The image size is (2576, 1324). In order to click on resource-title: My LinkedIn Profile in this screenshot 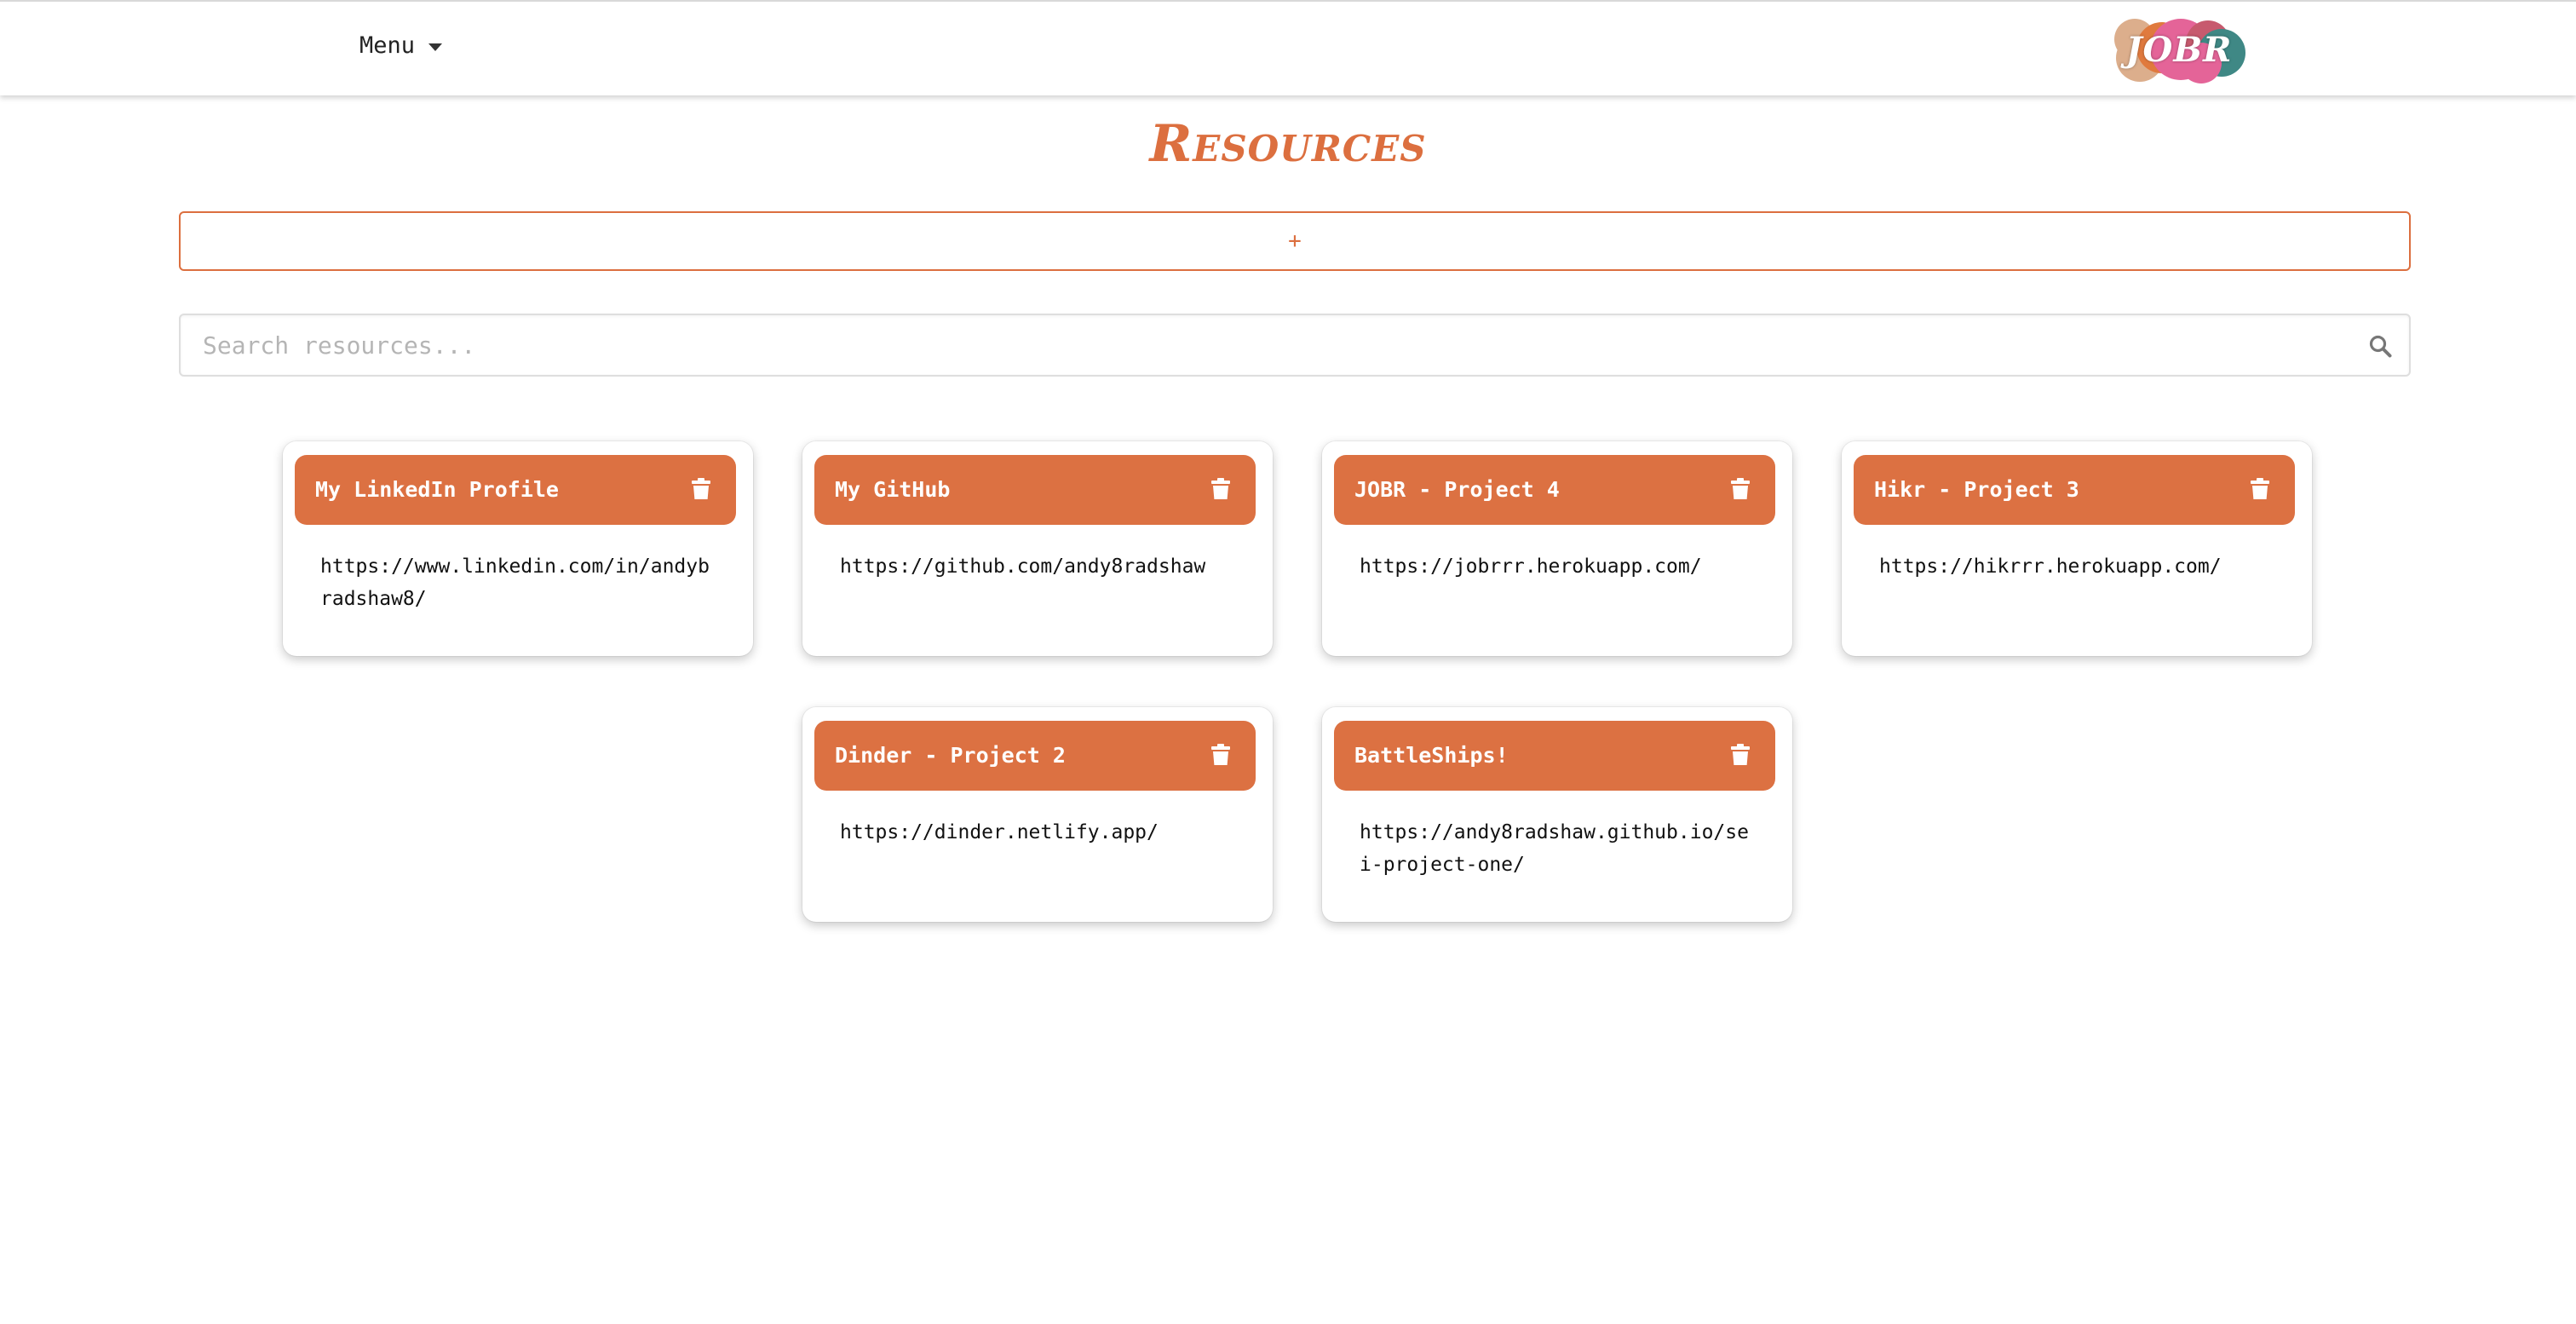, I will do `click(437, 490)`.